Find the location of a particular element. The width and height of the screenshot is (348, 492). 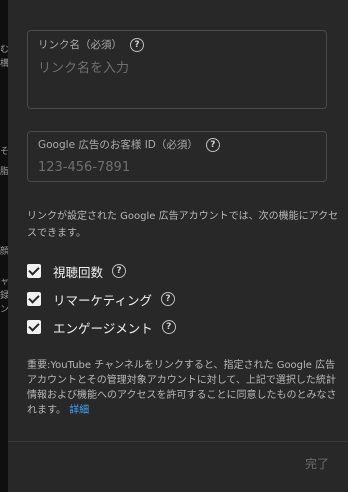

customer-id-label: Google 広告のお客様 ID（必須） is located at coordinates (118, 145).